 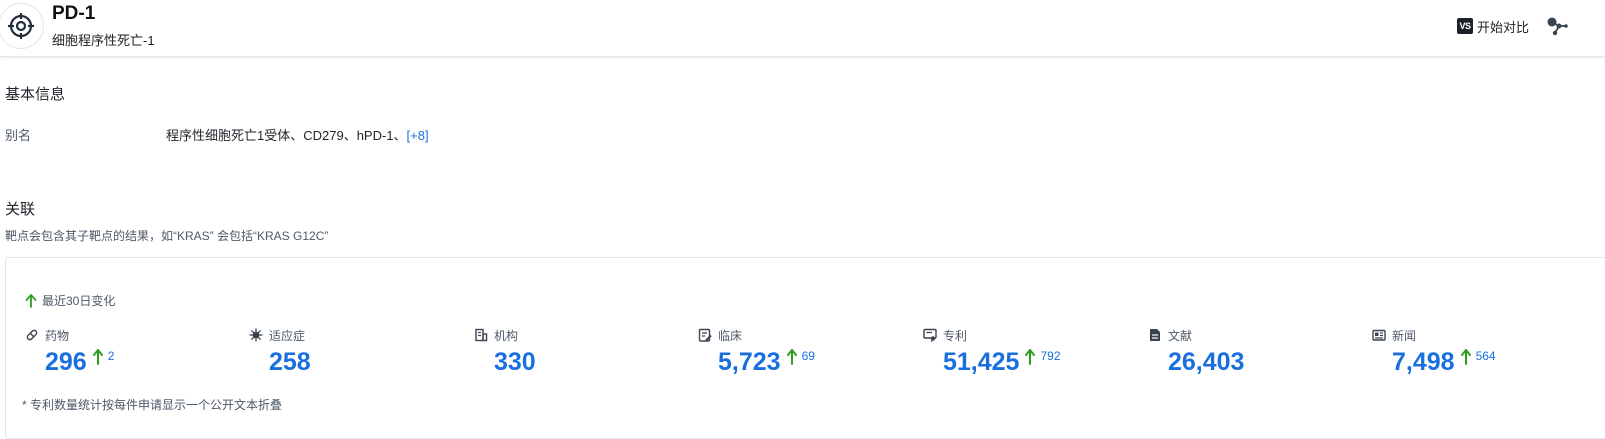 What do you see at coordinates (749, 362) in the screenshot?
I see `stat-value: 5,723` at bounding box center [749, 362].